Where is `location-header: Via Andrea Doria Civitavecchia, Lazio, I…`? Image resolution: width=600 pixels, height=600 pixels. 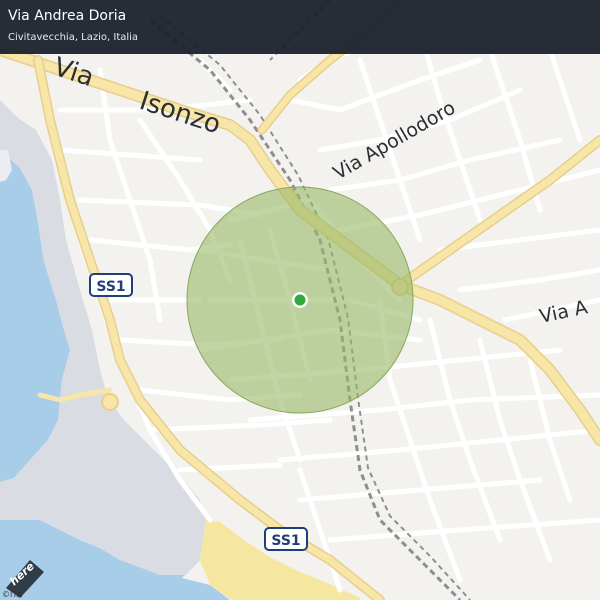 location-header: Via Andrea Doria Civitavecchia, Lazio, I… is located at coordinates (300, 27).